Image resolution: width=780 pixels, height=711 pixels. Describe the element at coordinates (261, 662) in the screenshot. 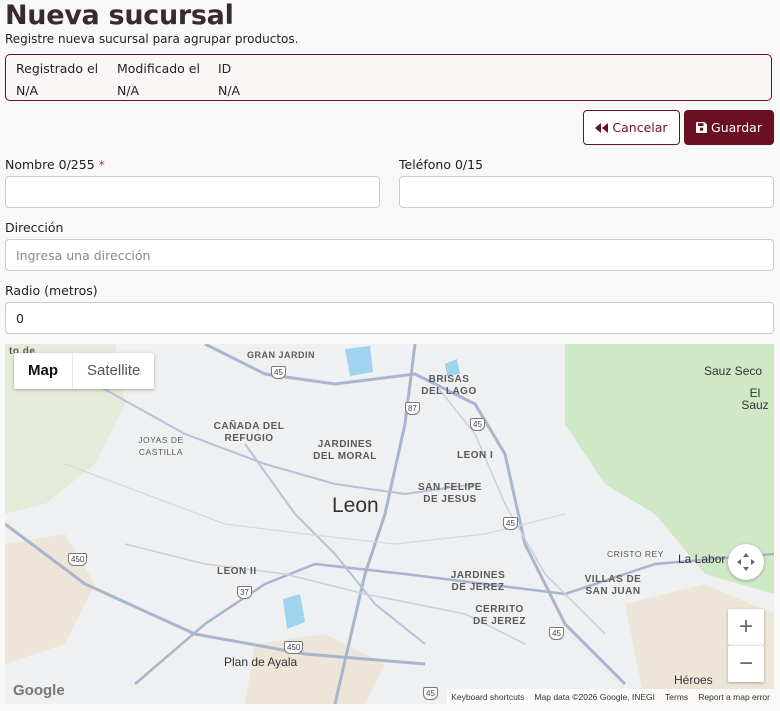

I see `map-place-label: Plan de Ayala` at that location.